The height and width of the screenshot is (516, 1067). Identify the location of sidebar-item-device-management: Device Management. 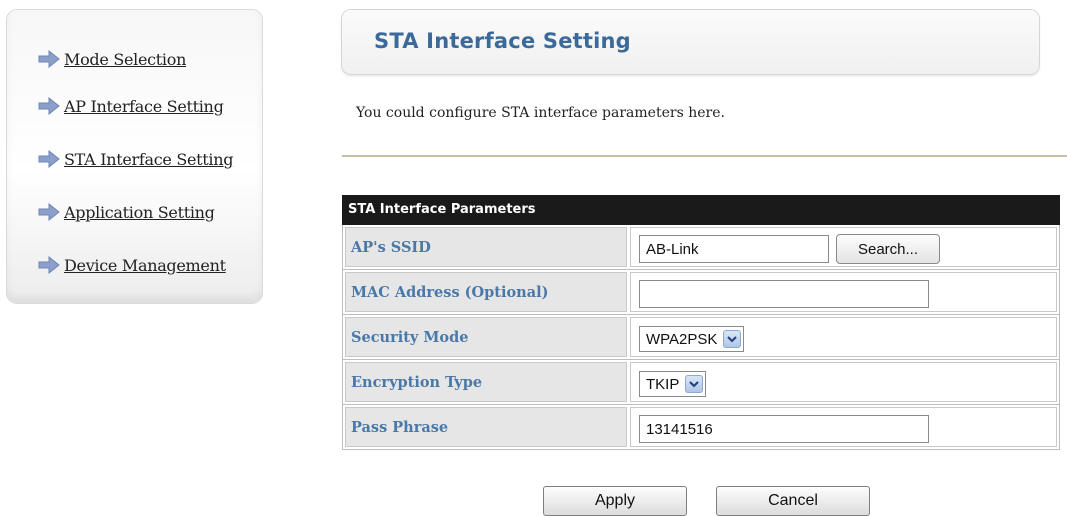
(132, 265).